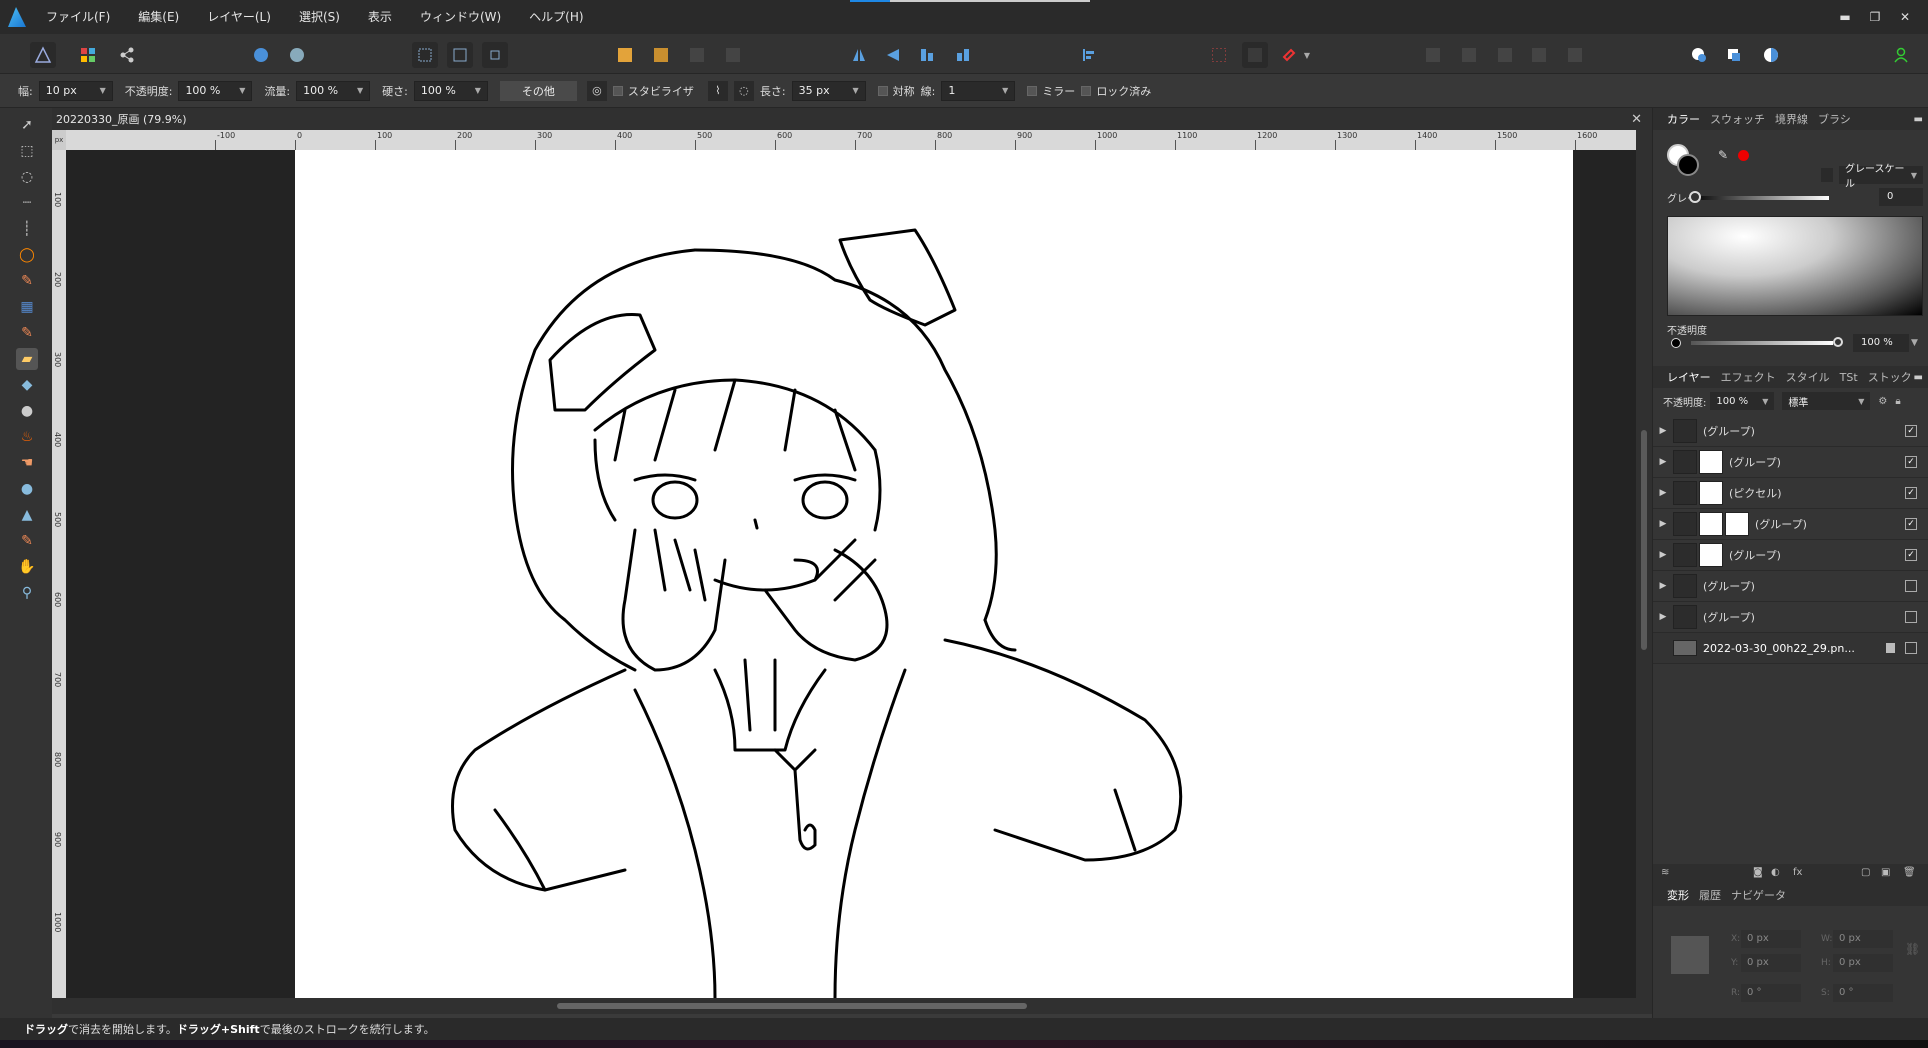 This screenshot has width=1928, height=1048. What do you see at coordinates (1505, 55) in the screenshot?
I see `boolean-intersect-icon` at bounding box center [1505, 55].